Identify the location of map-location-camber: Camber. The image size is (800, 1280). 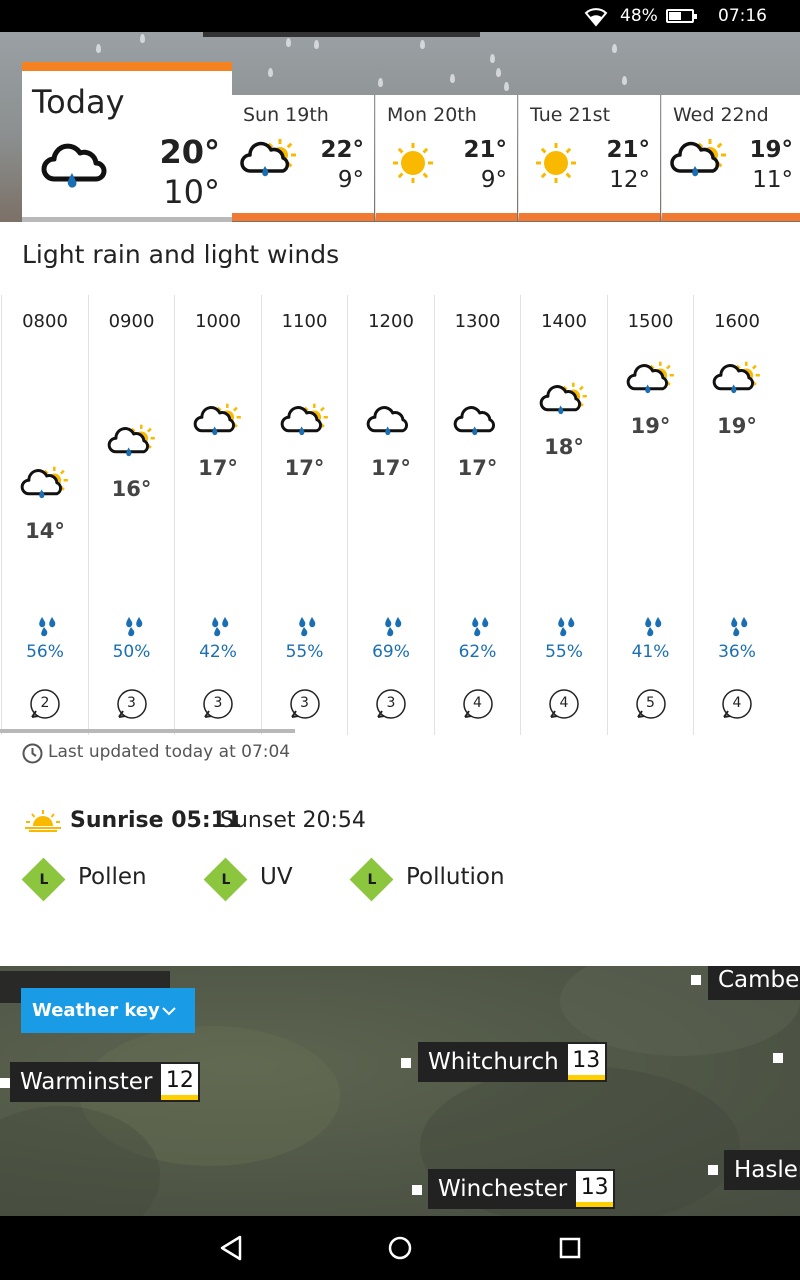
(754, 983).